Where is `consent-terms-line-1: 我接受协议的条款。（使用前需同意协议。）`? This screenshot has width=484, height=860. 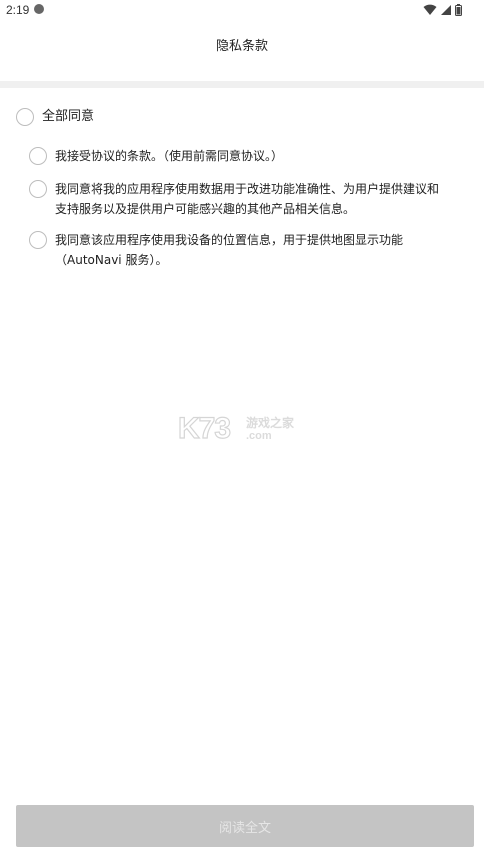
consent-terms-line-1: 我接受协议的条款。（使用前需同意协议。） is located at coordinates (169, 156).